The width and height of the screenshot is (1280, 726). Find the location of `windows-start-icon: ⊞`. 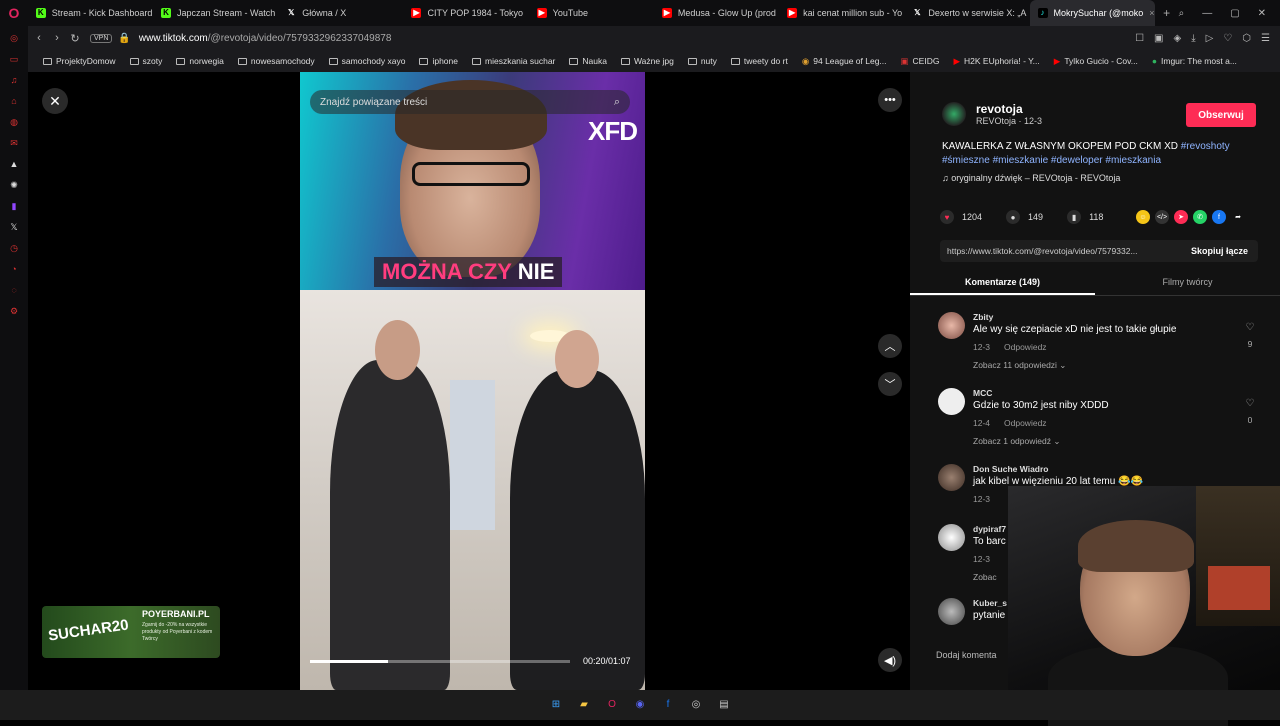

windows-start-icon: ⊞ is located at coordinates (556, 705).